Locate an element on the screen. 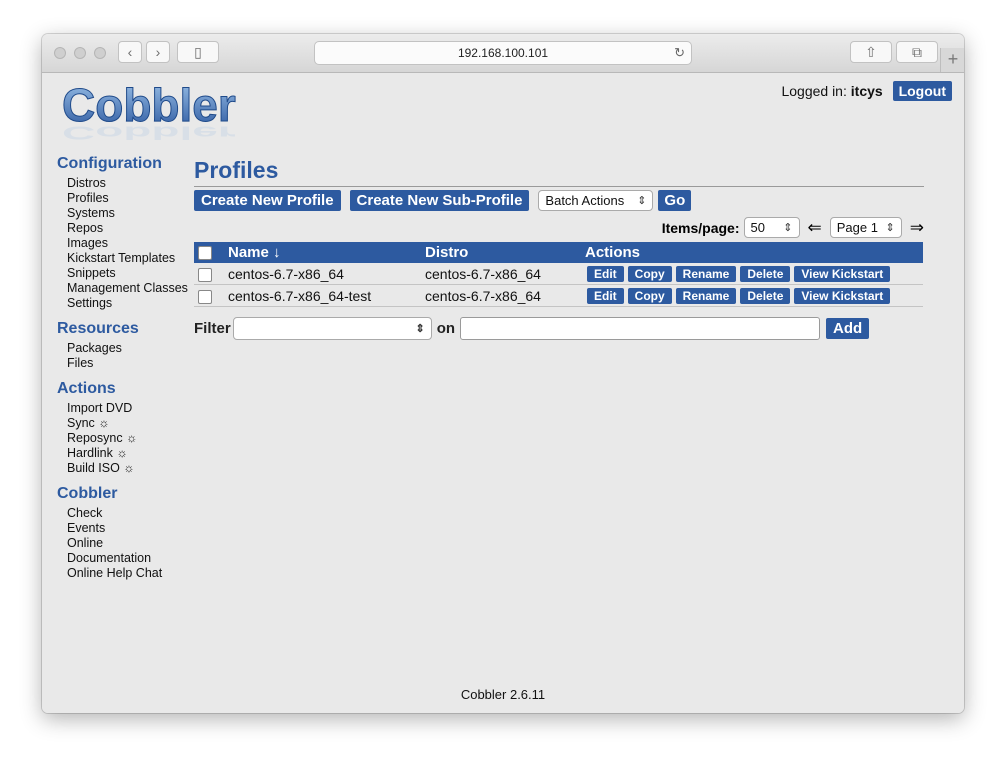 Image resolution: width=1006 pixels, height=763 pixels. page-value: Page 1 is located at coordinates (857, 227).